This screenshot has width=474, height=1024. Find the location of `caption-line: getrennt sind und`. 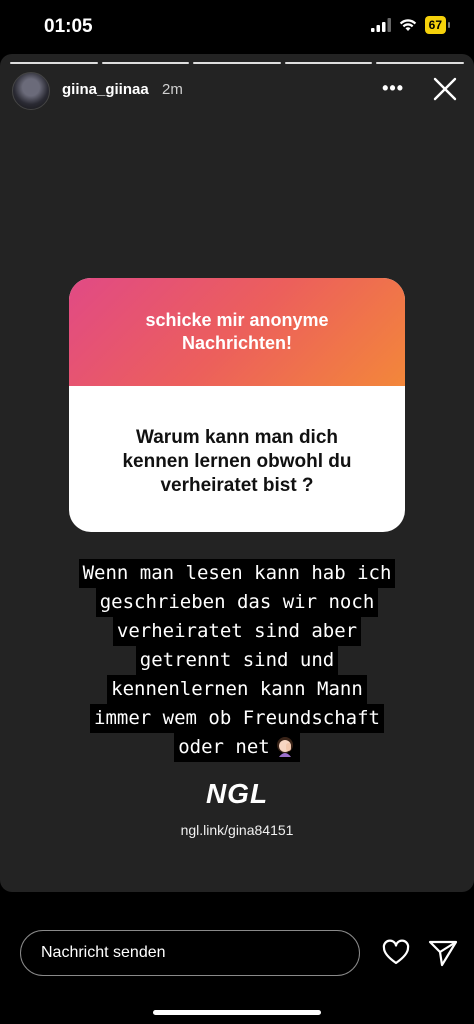

caption-line: getrennt sind und is located at coordinates (237, 660).